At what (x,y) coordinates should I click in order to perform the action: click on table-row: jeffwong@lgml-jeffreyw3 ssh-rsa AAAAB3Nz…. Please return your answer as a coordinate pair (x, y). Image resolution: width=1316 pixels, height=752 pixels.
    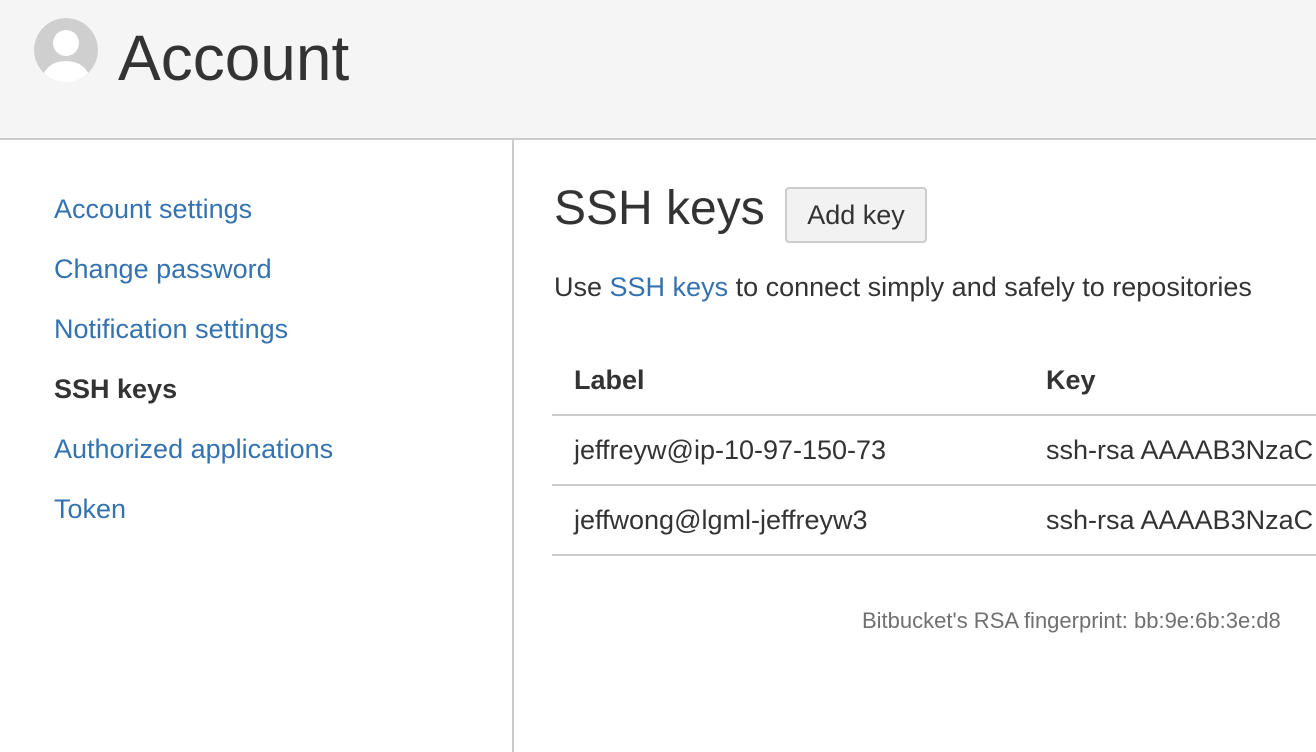
    Looking at the image, I should click on (934, 521).